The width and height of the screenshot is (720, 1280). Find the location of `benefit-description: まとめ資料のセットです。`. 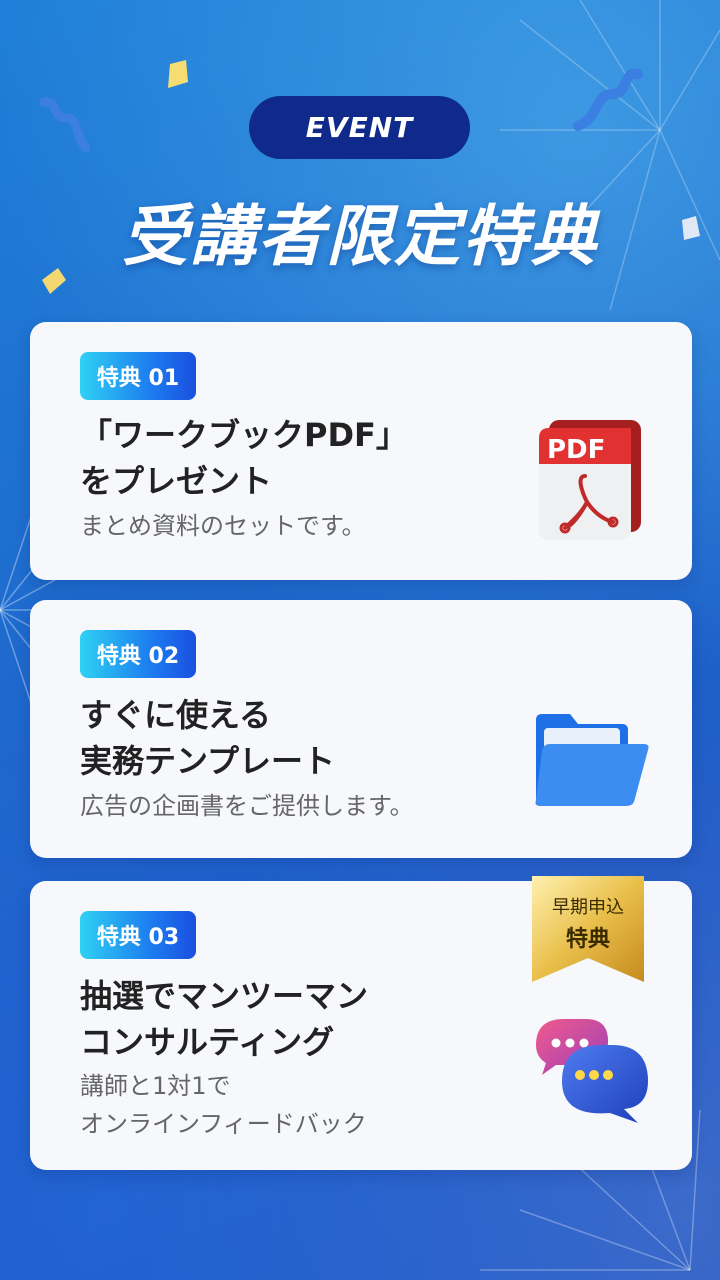

benefit-description: まとめ資料のセットです。 is located at coordinates (223, 526).